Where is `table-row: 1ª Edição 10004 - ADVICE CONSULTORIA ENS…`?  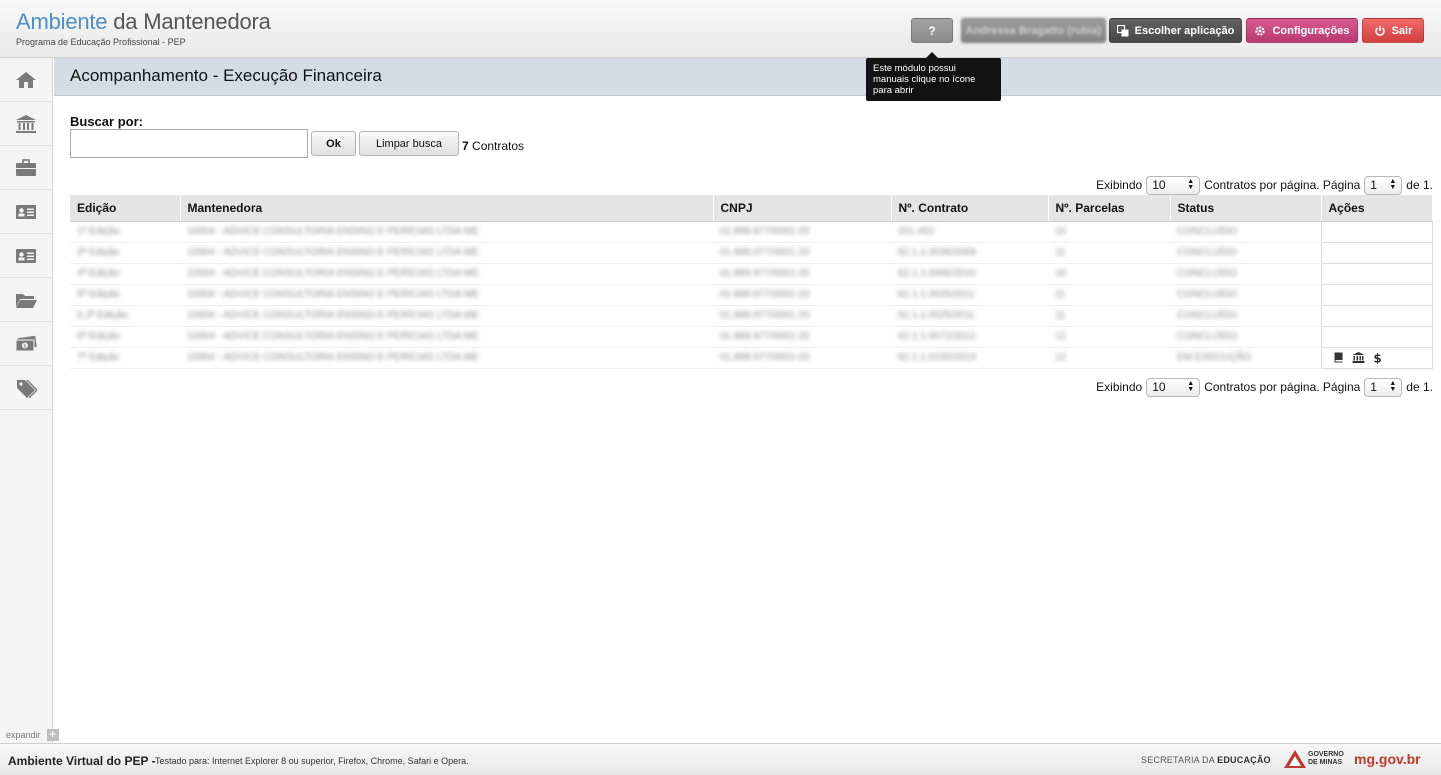 table-row: 1ª Edição 10004 - ADVICE CONSULTORIA ENS… is located at coordinates (751, 232).